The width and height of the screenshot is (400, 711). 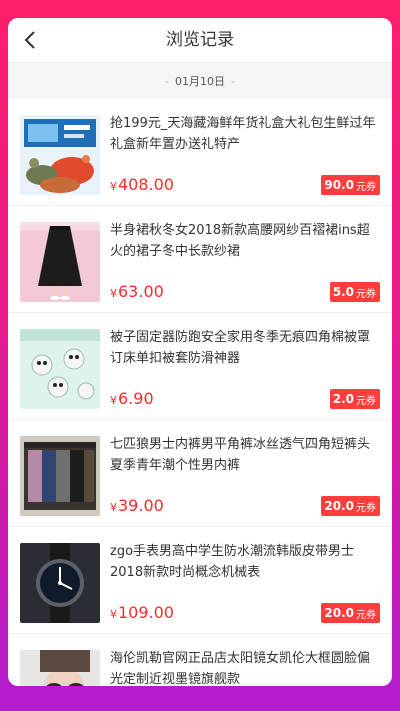 I want to click on product-name: 被子固定器防跑安全家用冬季无痕四角棉被罩订床单扣被套防滑神器, so click(x=240, y=348).